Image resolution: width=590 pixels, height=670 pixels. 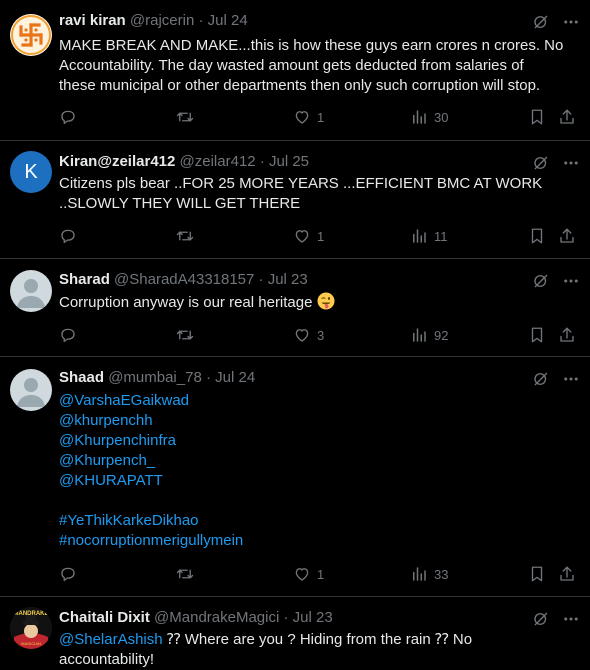 I want to click on display-name: Sharad, so click(x=84, y=279).